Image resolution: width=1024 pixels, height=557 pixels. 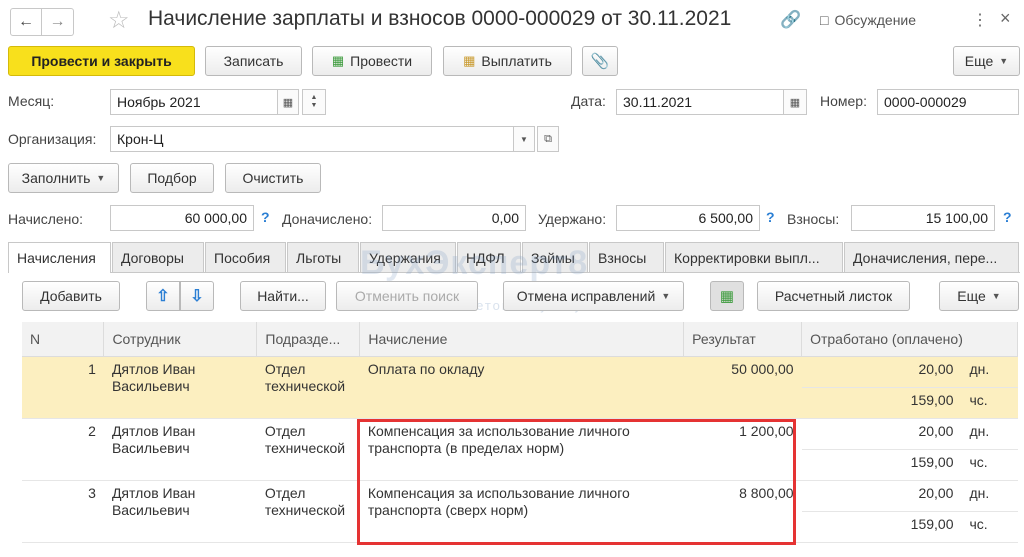 I want to click on accrued-help-icon: ?, so click(x=265, y=217).